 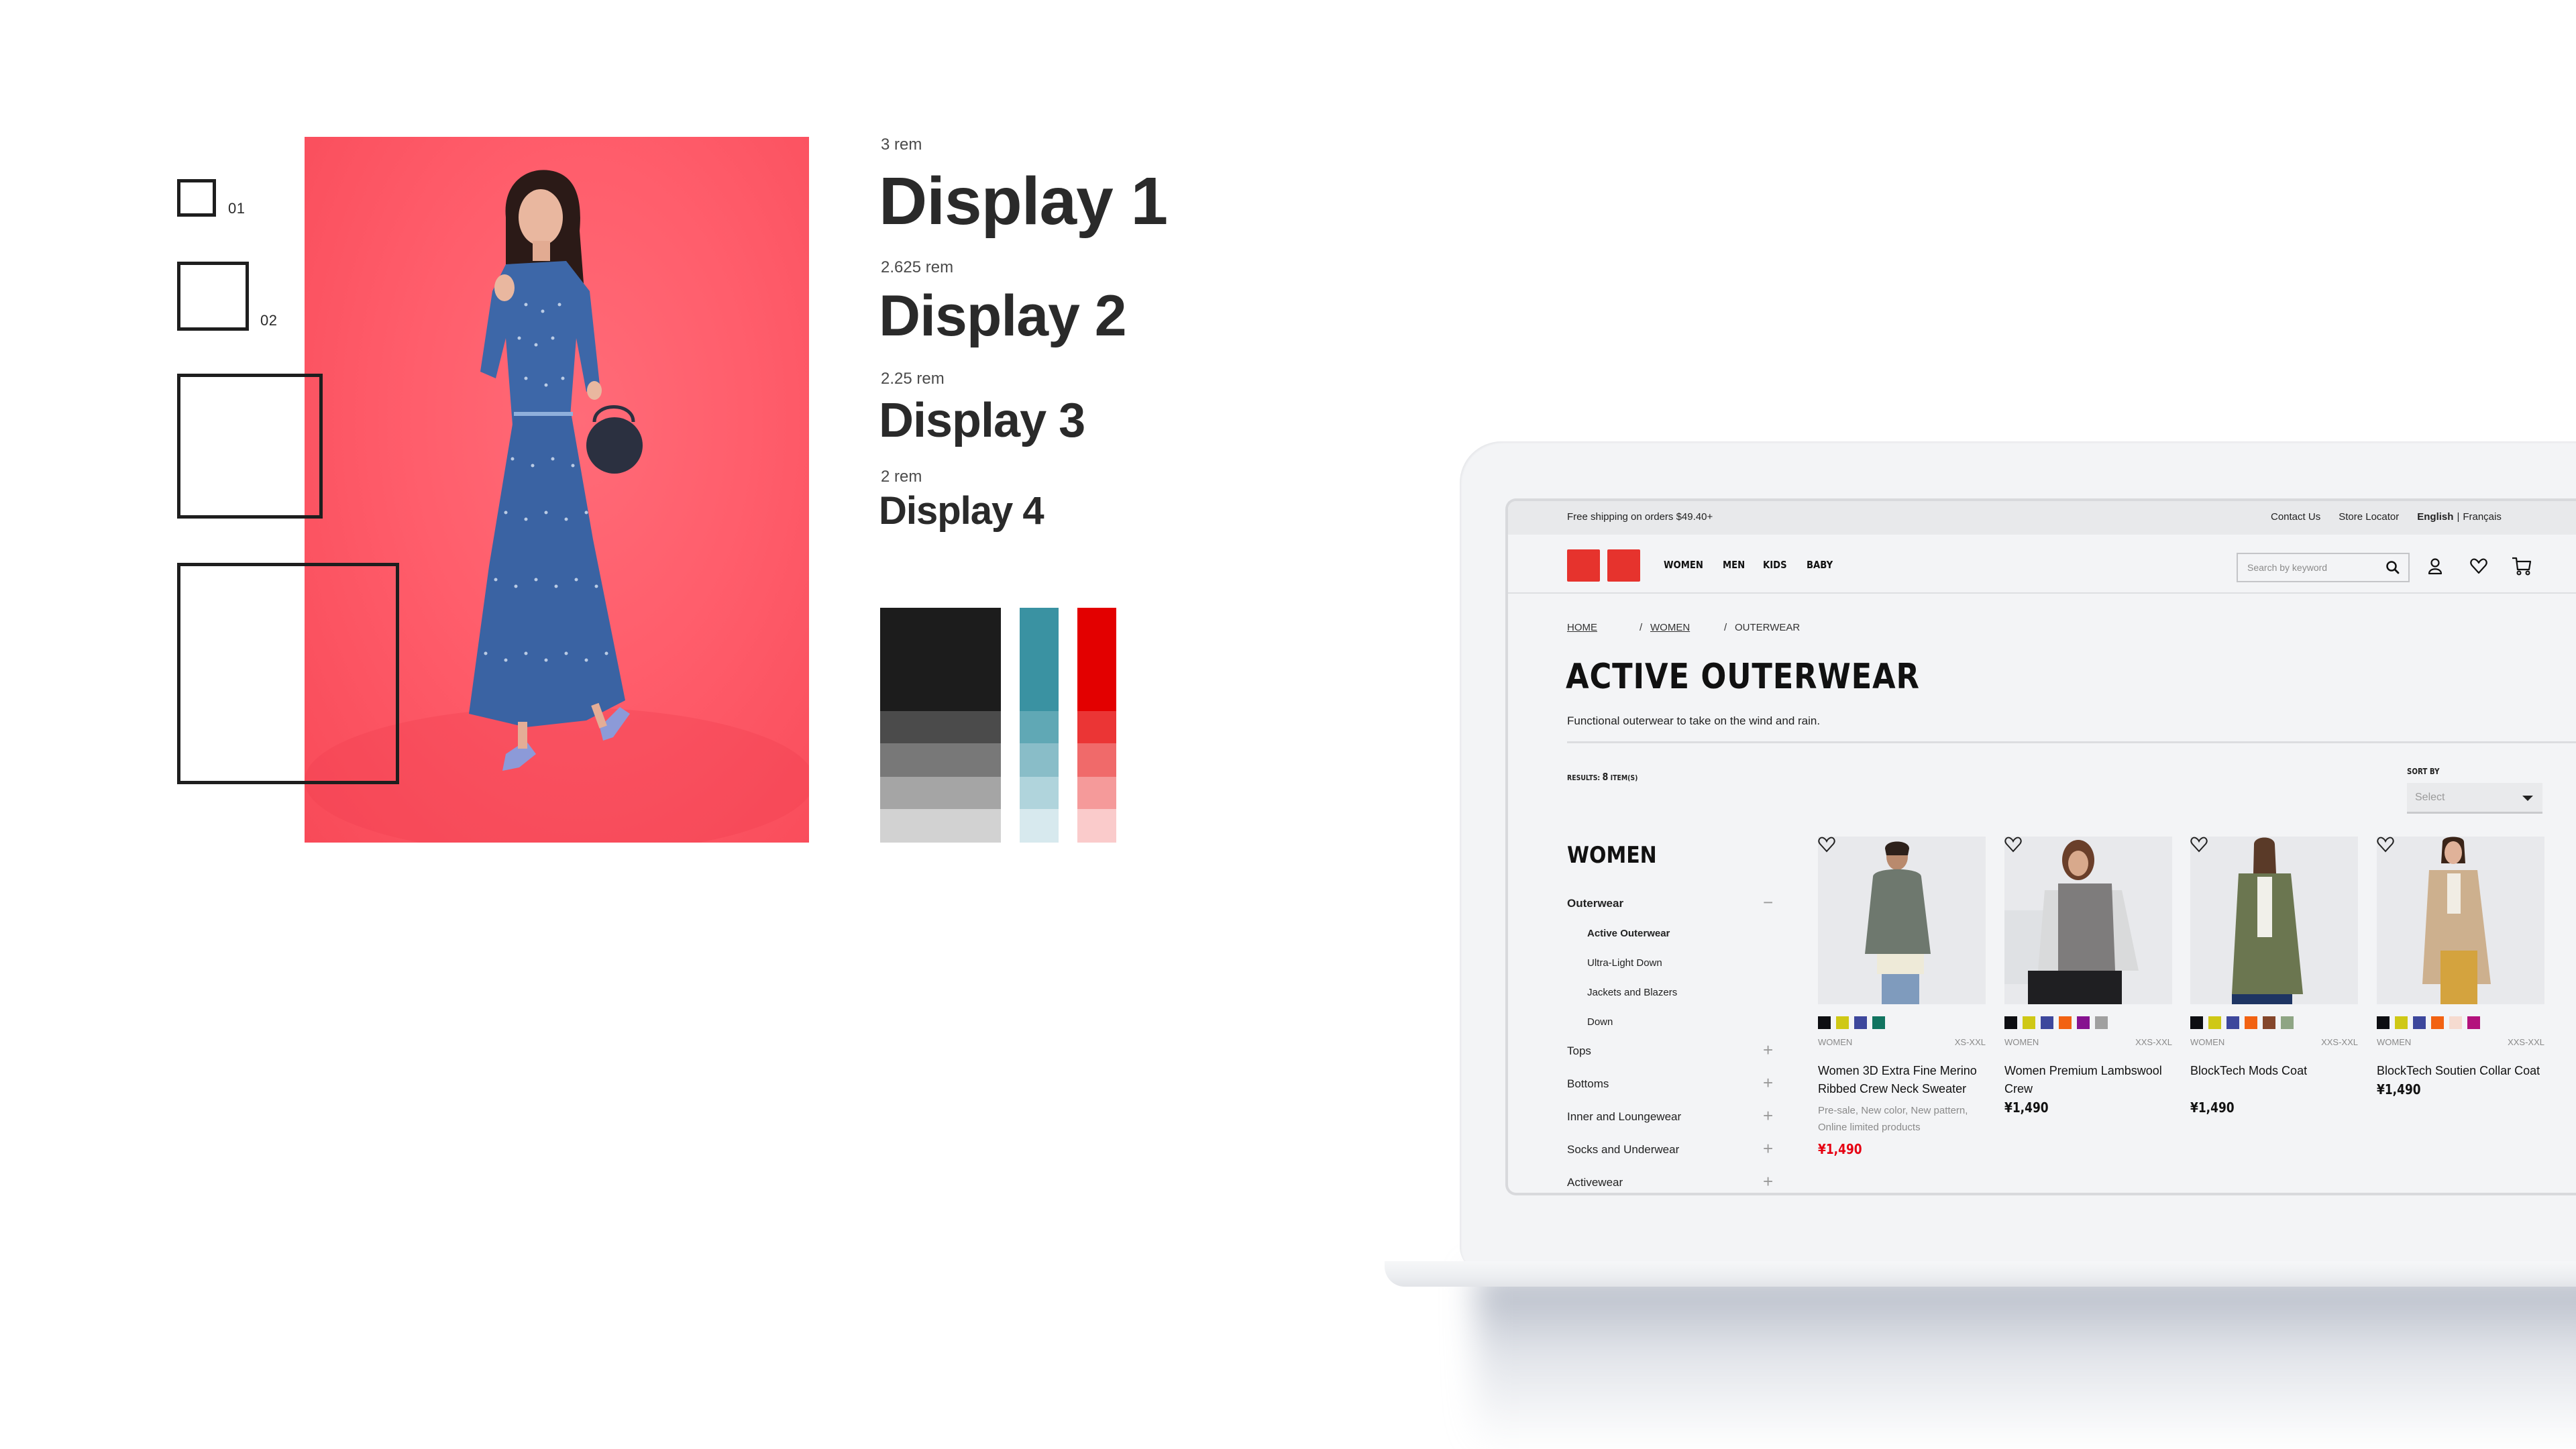 I want to click on sidebar-sub-down: Down, so click(x=1600, y=1022).